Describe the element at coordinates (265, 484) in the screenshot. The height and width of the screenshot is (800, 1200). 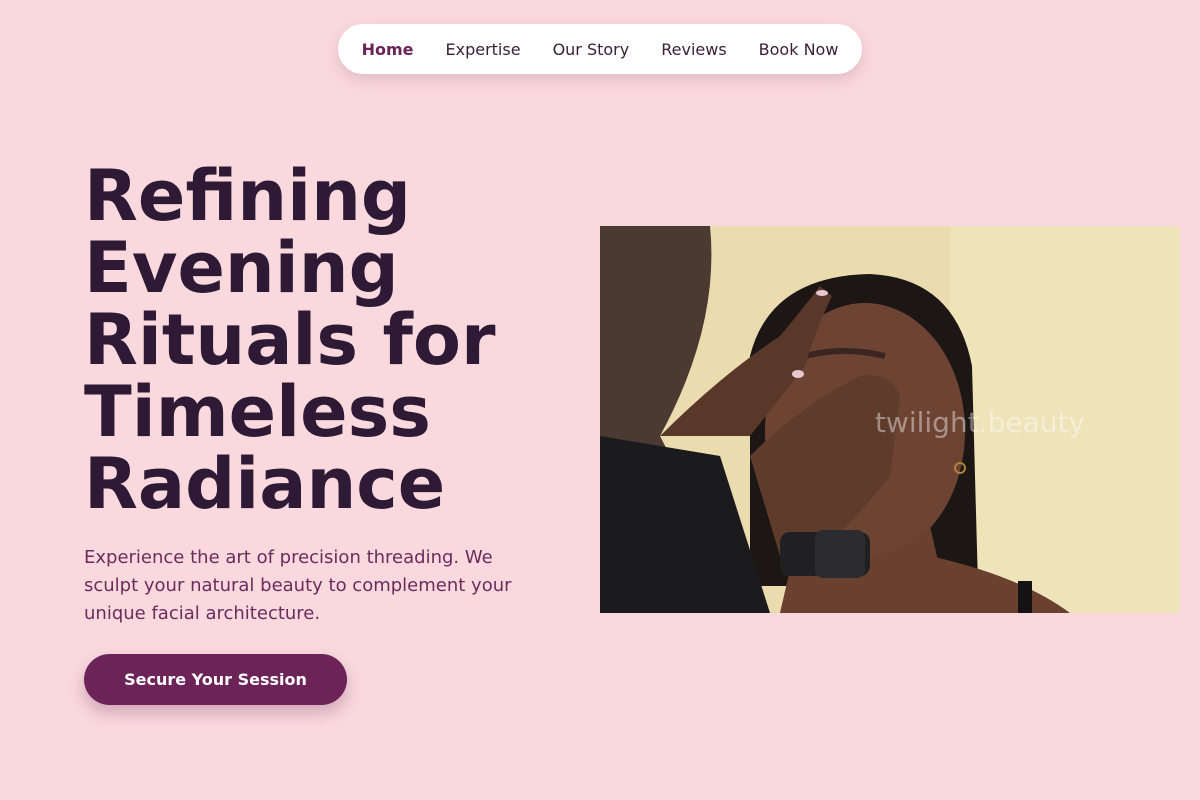
I see `hero-title-line: Radiance` at that location.